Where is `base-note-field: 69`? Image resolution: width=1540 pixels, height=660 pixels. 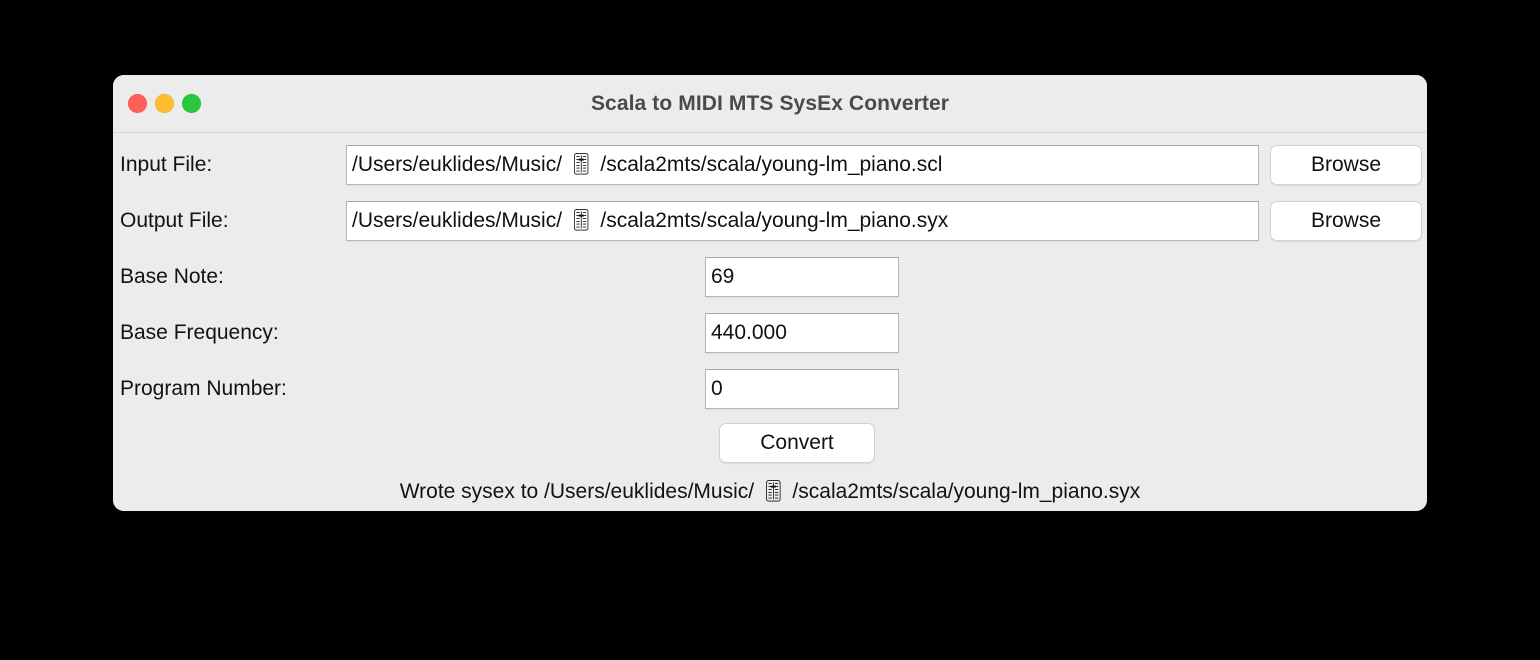
base-note-field: 69 is located at coordinates (802, 277).